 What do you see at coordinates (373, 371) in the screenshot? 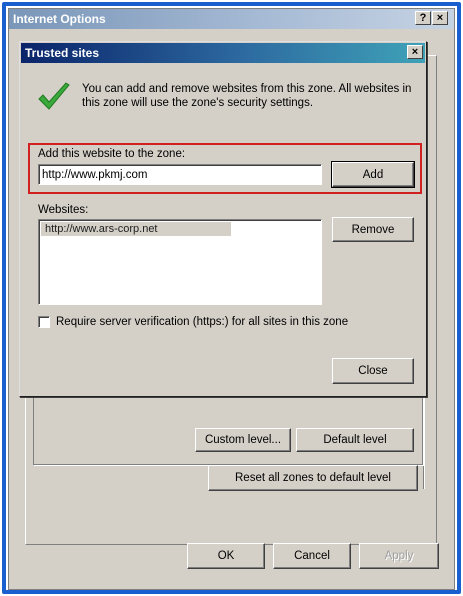
I see `close-button: Close` at bounding box center [373, 371].